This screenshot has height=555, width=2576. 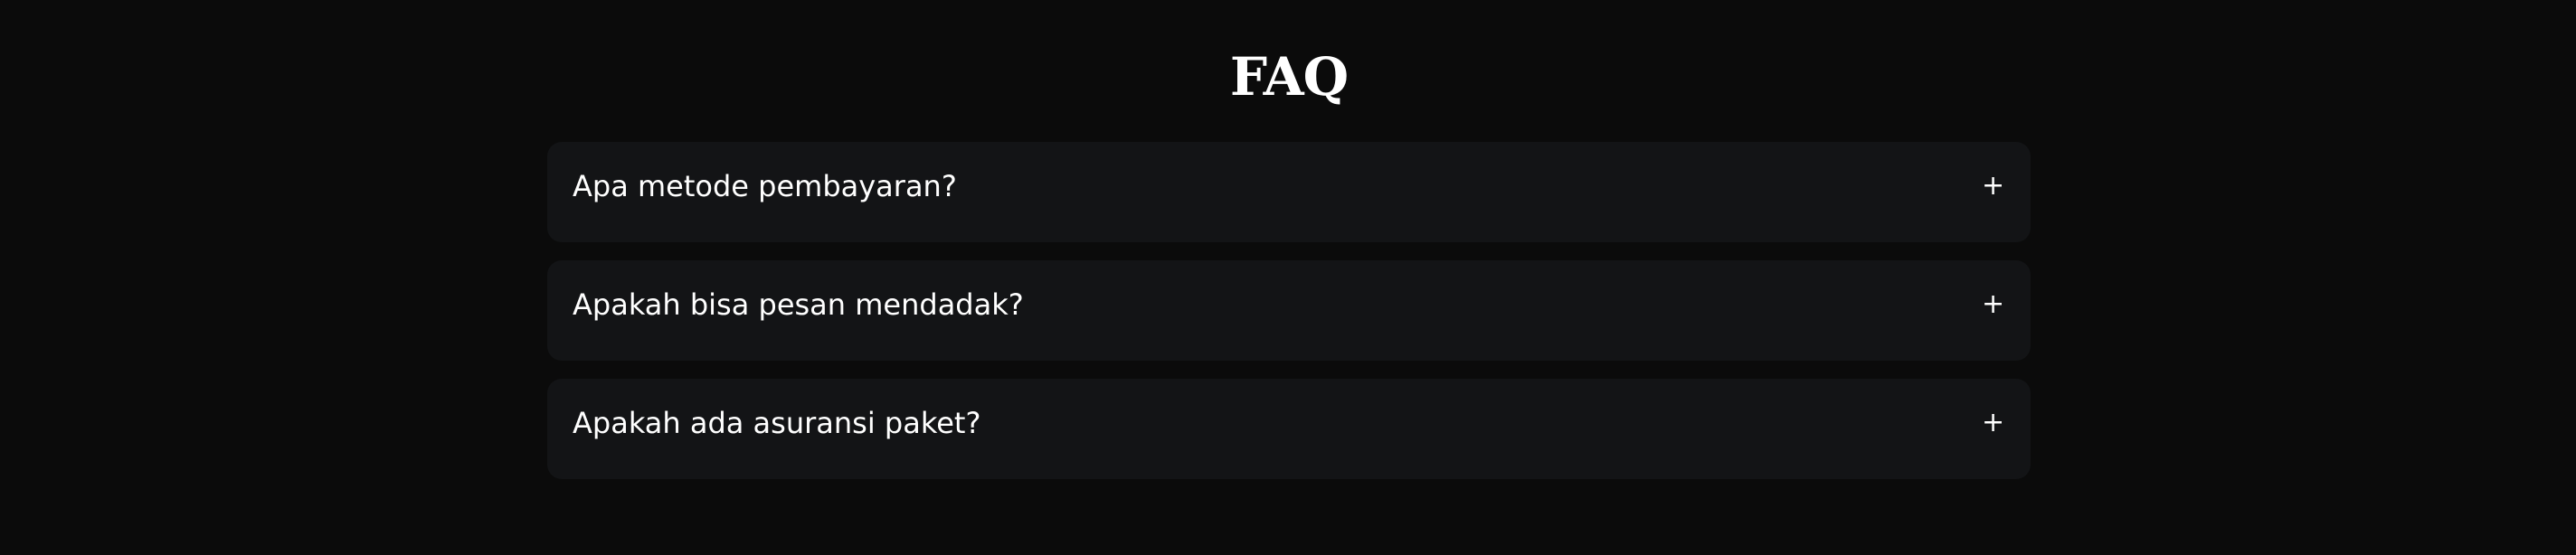 What do you see at coordinates (765, 186) in the screenshot?
I see `faq-question: Apa metode pembayaran?` at bounding box center [765, 186].